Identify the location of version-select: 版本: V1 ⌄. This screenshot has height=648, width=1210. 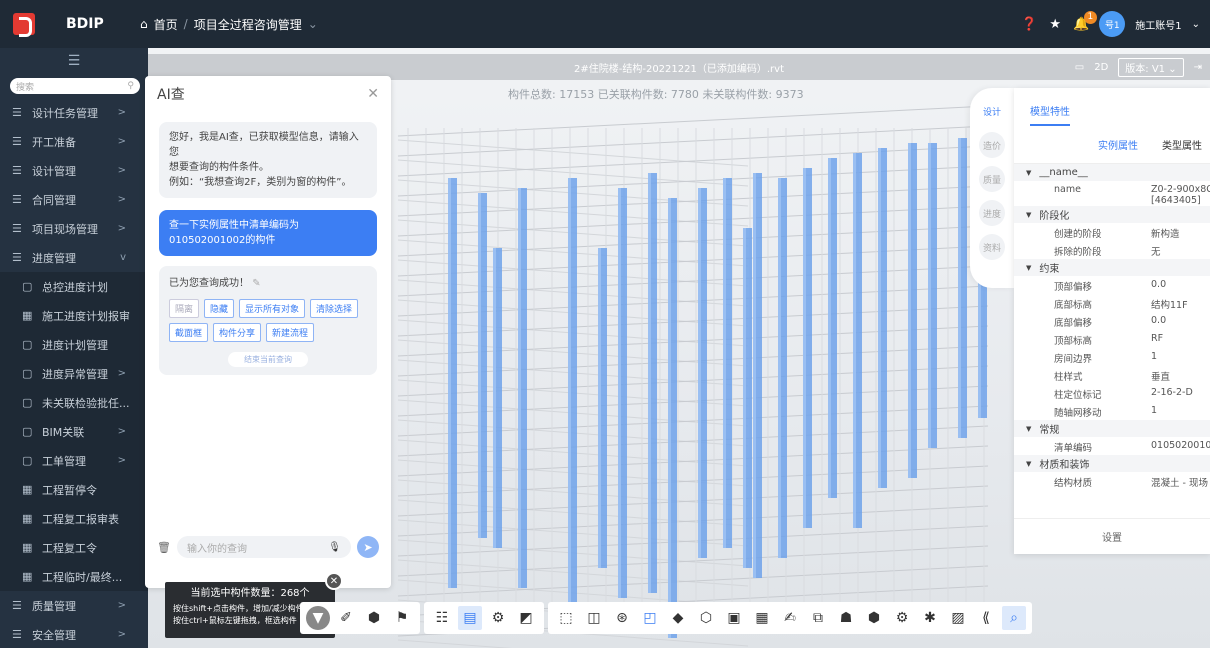
(1151, 67).